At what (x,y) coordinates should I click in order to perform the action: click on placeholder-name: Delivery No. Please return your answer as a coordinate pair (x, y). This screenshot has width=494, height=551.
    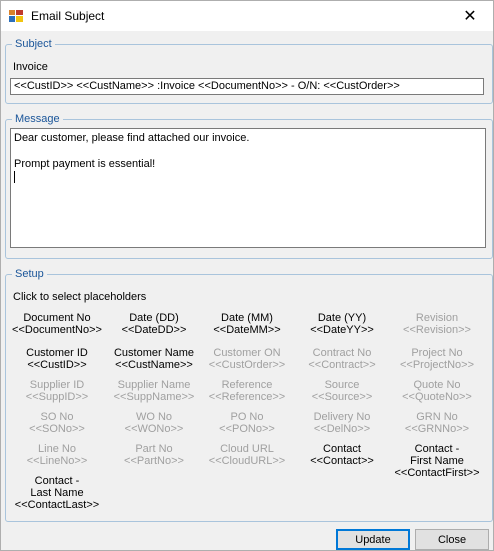
    Looking at the image, I should click on (342, 417).